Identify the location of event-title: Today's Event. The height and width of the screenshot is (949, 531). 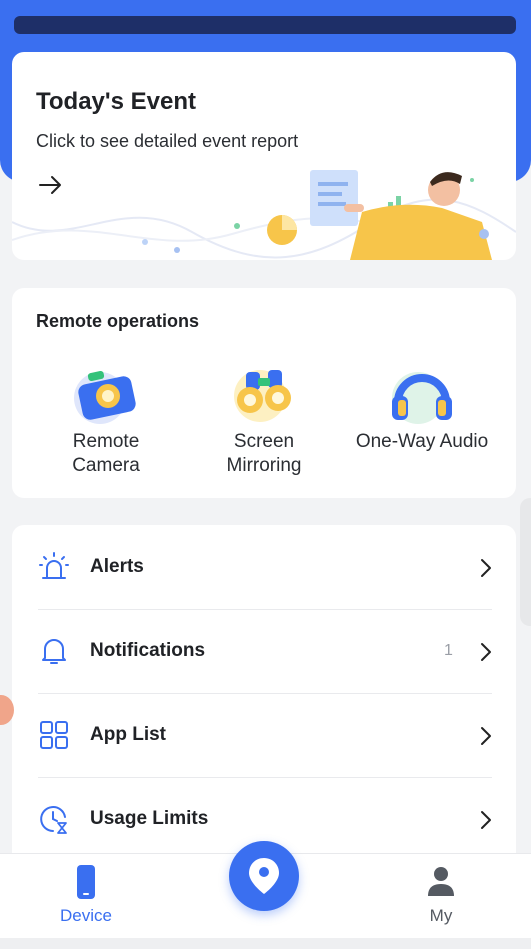
(116, 101).